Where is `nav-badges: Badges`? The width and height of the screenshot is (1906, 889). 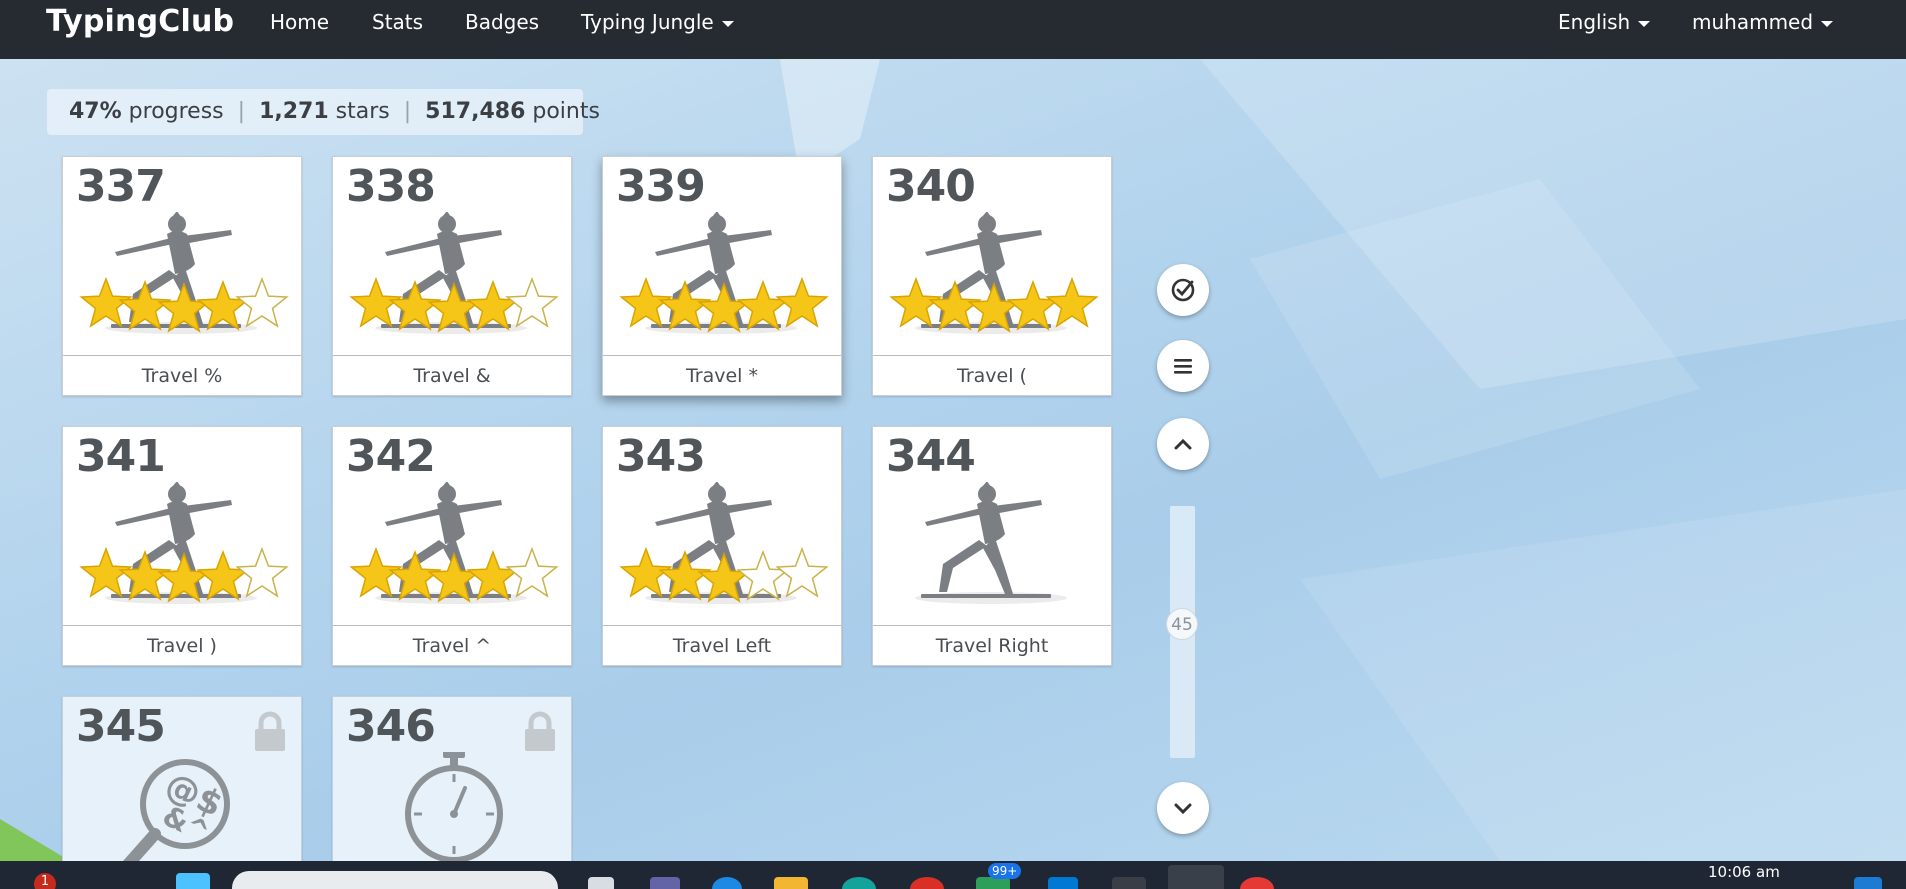
nav-badges: Badges is located at coordinates (502, 22).